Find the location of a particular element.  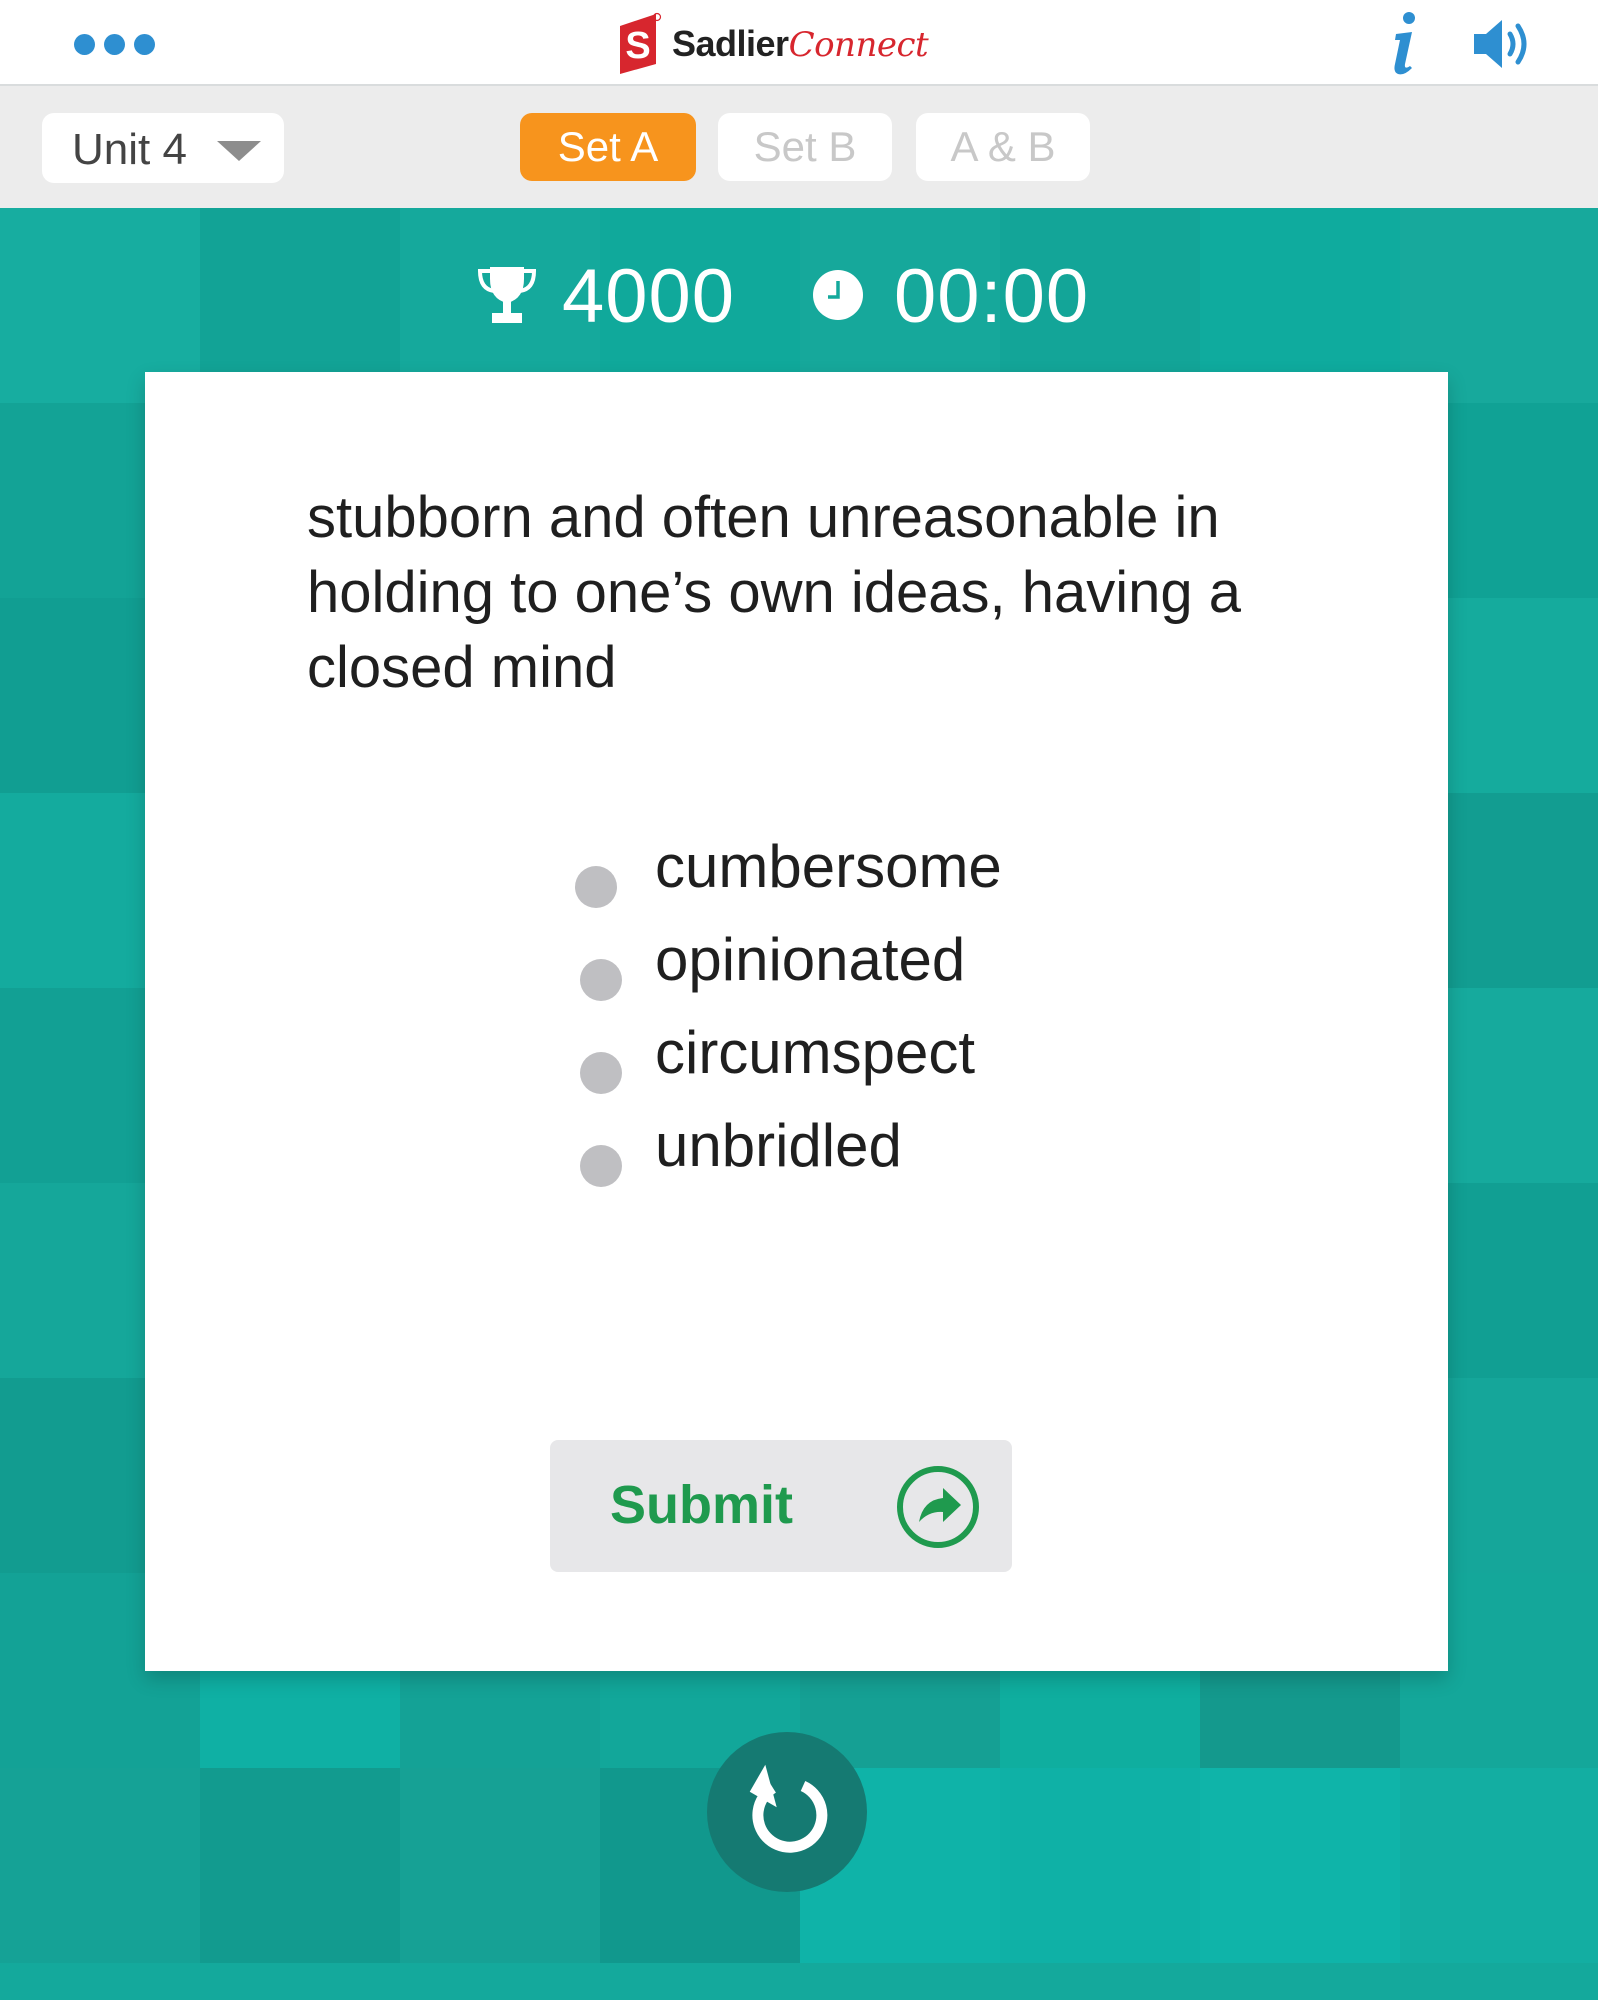

share-arrow-icon is located at coordinates (938, 1507).